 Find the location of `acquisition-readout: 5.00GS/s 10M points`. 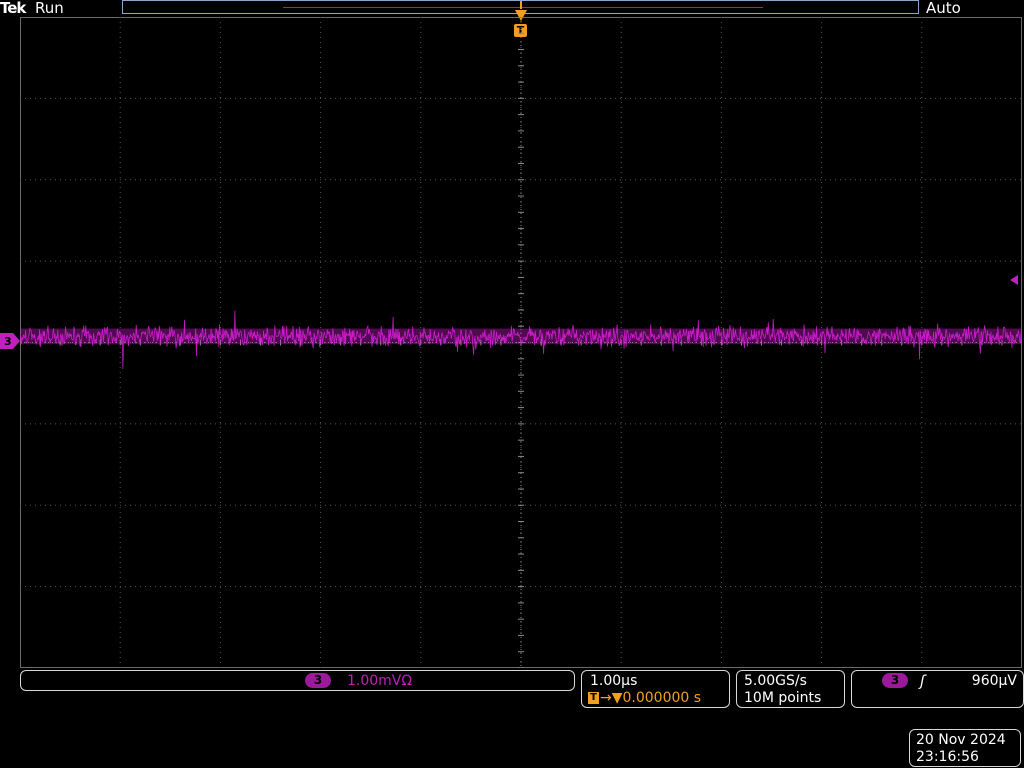

acquisition-readout: 5.00GS/s 10M points is located at coordinates (790, 689).